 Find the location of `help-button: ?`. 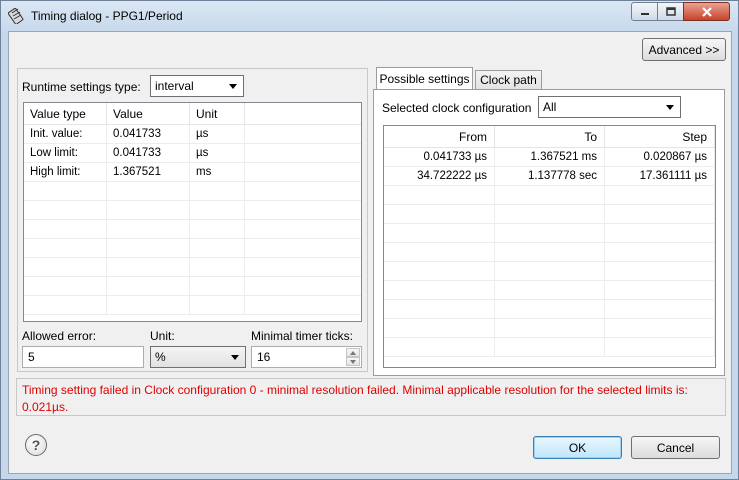

help-button: ? is located at coordinates (36, 445).